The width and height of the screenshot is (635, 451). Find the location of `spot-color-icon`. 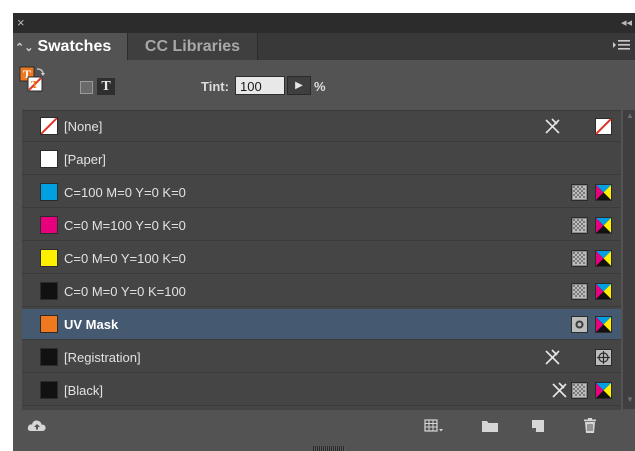

spot-color-icon is located at coordinates (579, 324).